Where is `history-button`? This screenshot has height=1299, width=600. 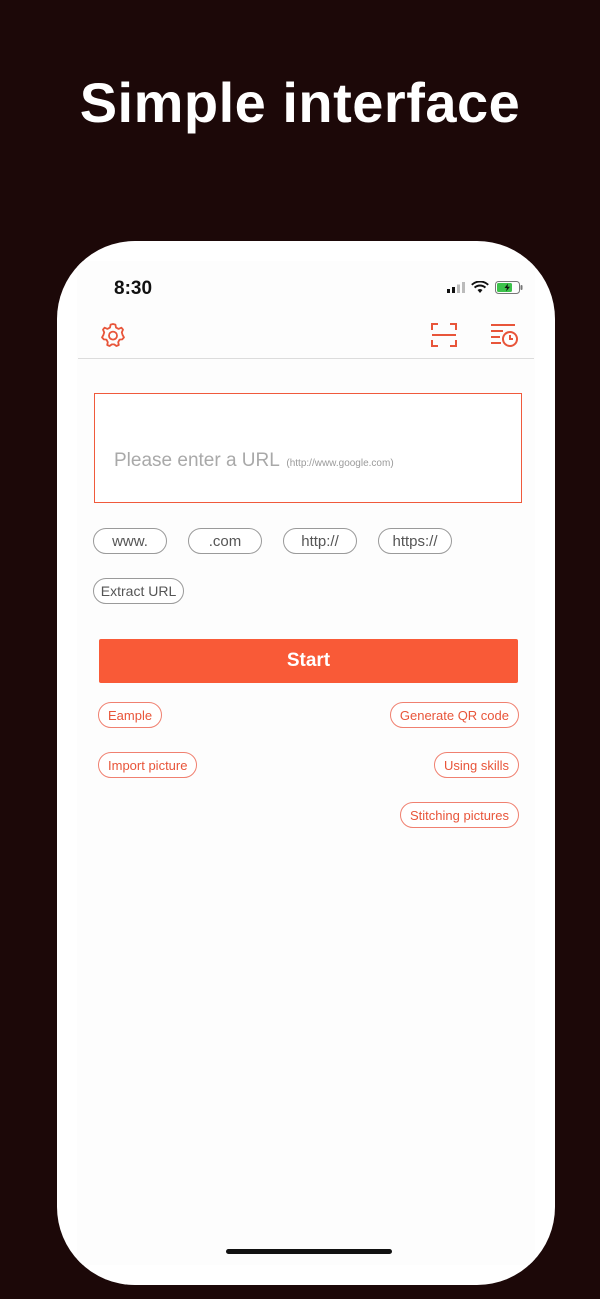
history-button is located at coordinates (504, 337).